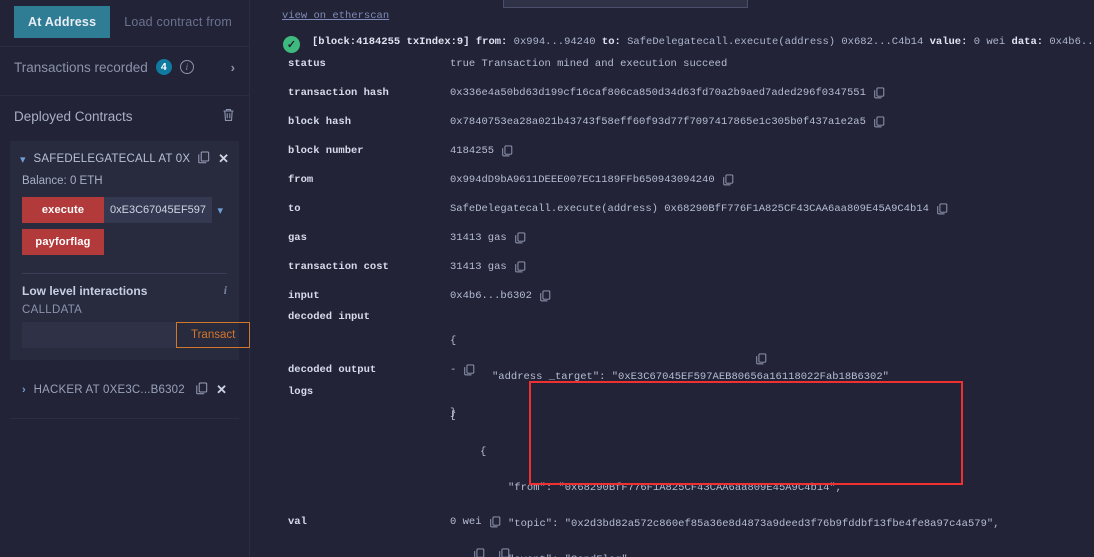  What do you see at coordinates (62, 181) in the screenshot?
I see `contract-balance: Balance: 0 ETH` at bounding box center [62, 181].